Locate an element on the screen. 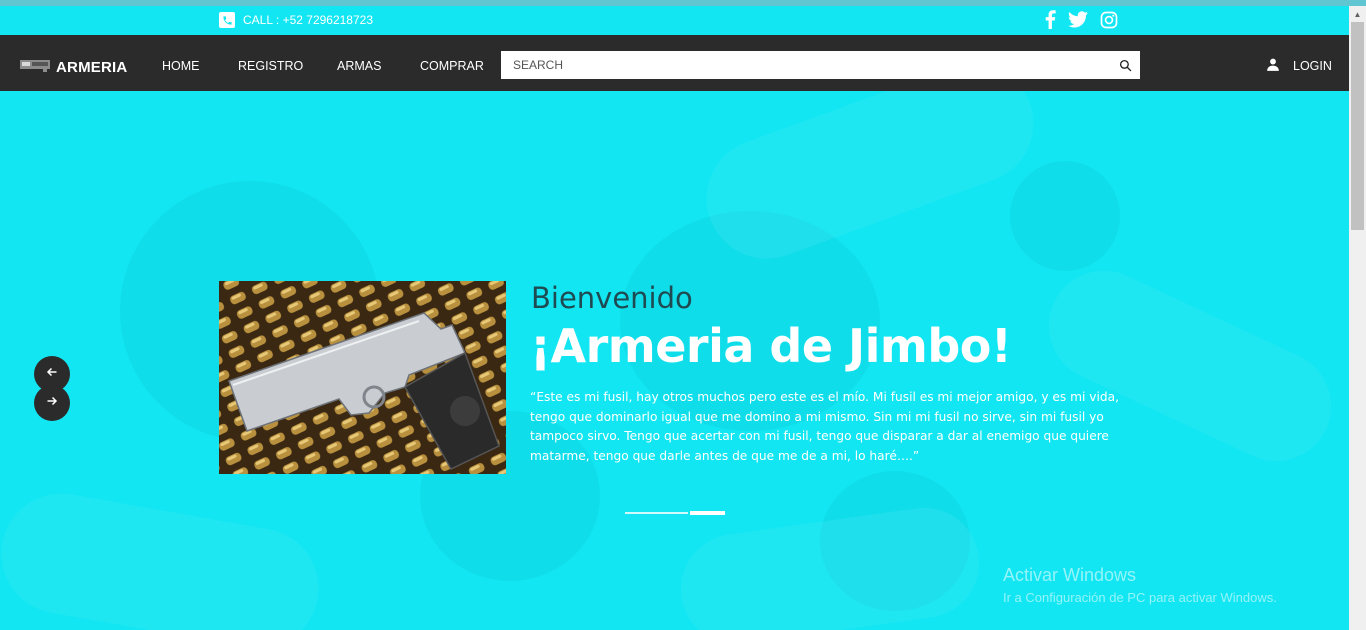 The image size is (1366, 630). contact-bar: CALL : +52 7296218723 is located at coordinates (674, 20).